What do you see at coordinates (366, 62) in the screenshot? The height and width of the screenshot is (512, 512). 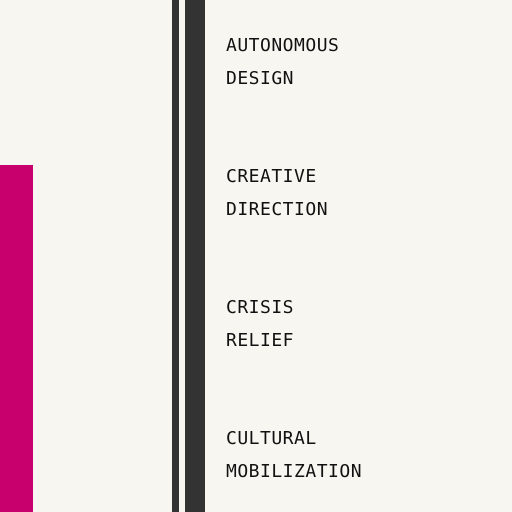 I see `menu-item-autonomous-design: AUTONOMOUS DESIGN` at bounding box center [366, 62].